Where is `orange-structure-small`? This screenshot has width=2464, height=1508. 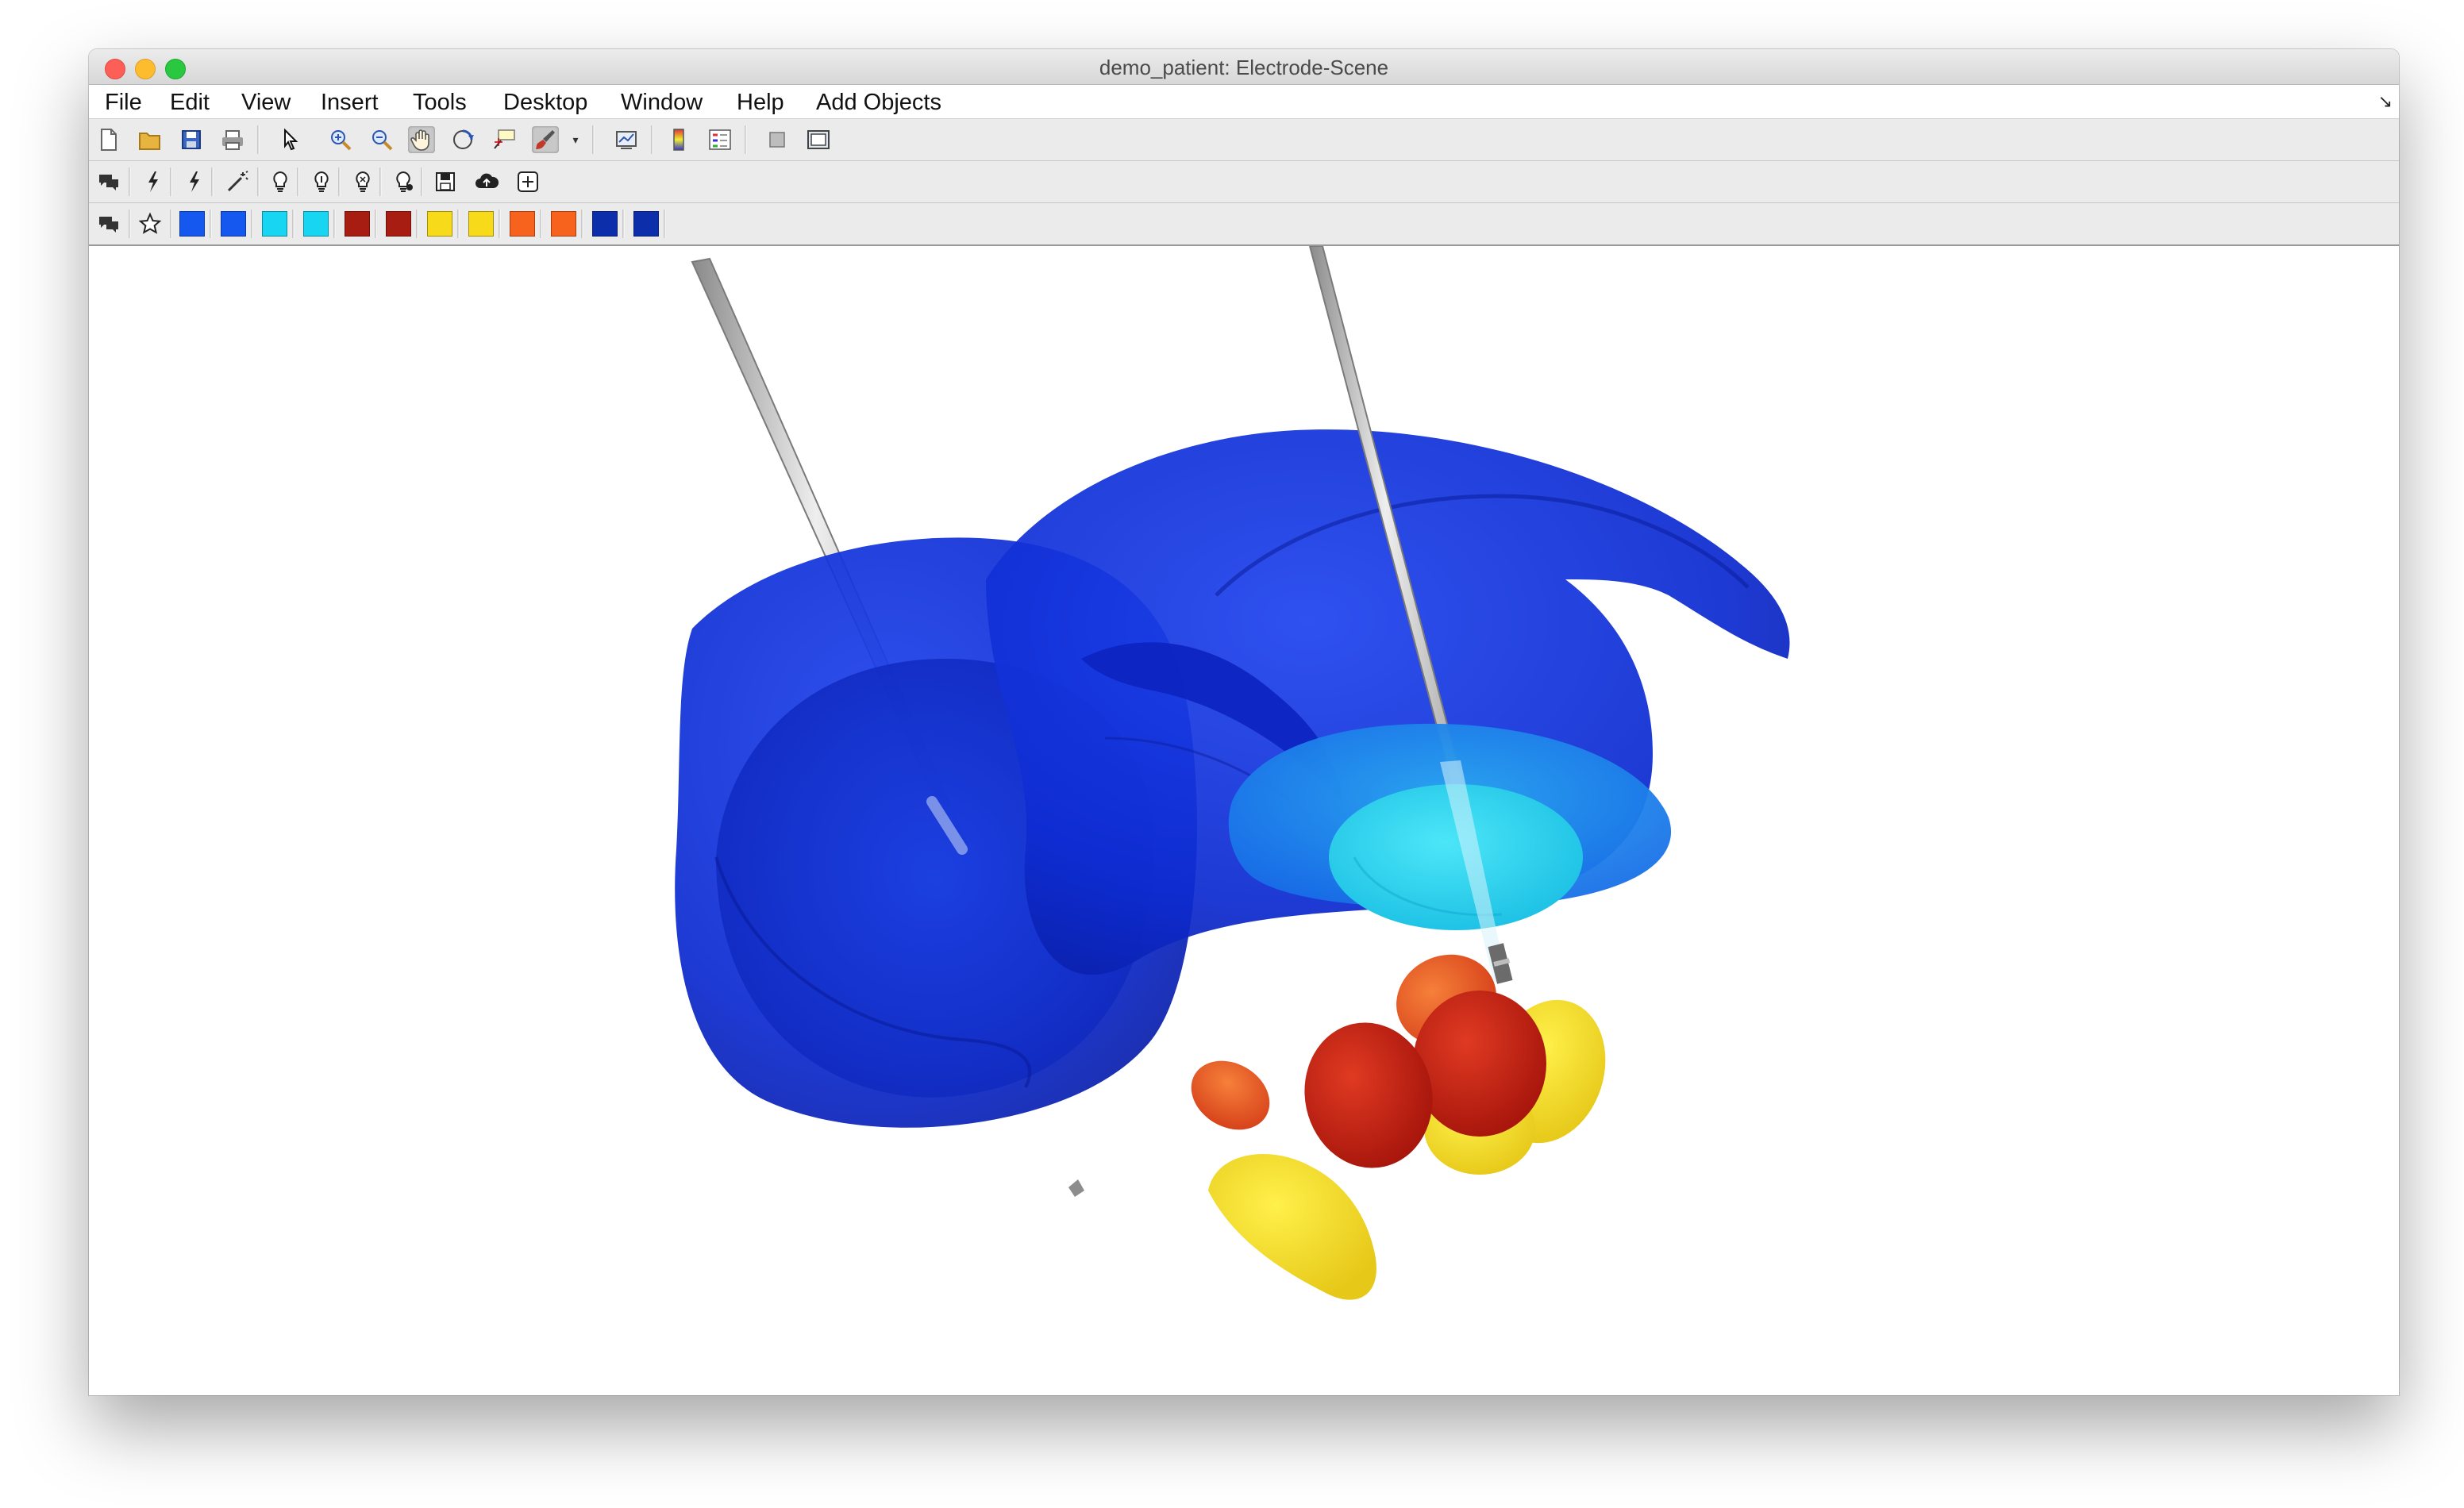
orange-structure-small is located at coordinates (1230, 1095).